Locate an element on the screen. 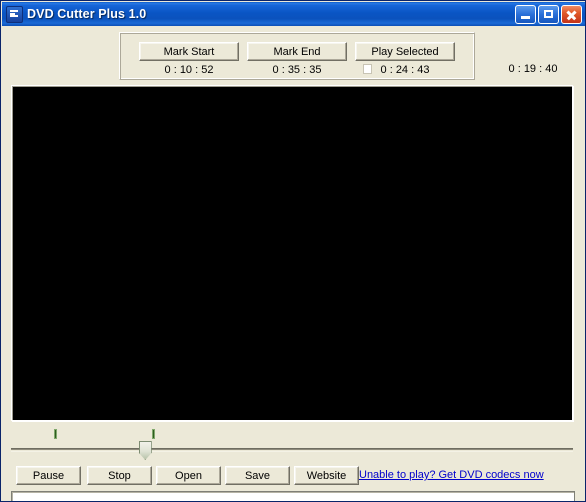 The width and height of the screenshot is (586, 502). seek-track-highlight is located at coordinates (292, 451).